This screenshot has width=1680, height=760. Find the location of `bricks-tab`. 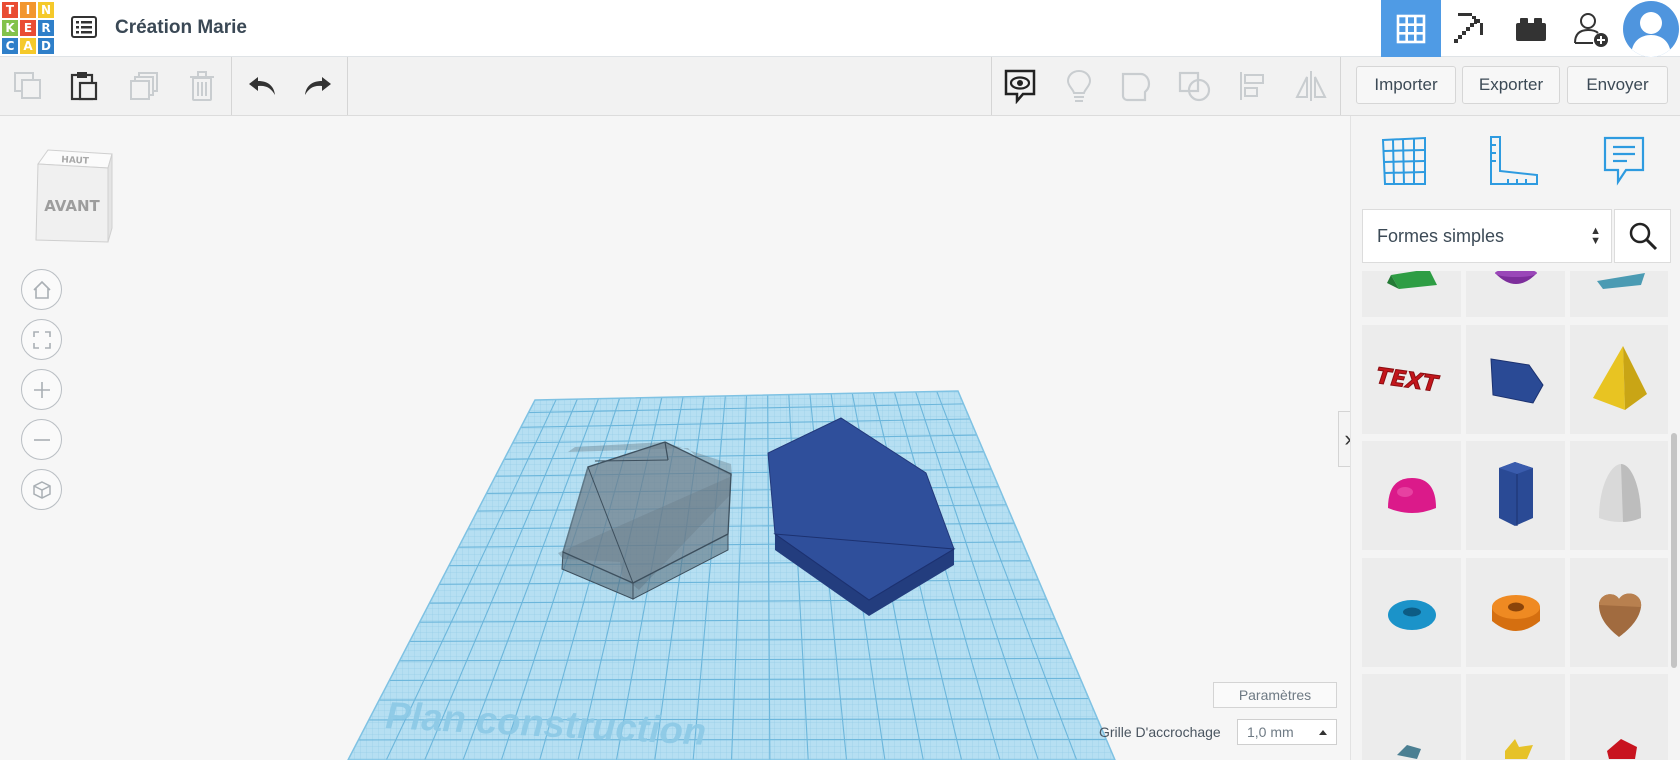

bricks-tab is located at coordinates (1531, 28).